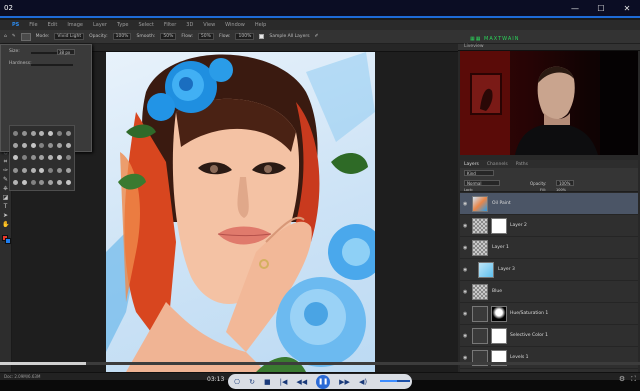 The image size is (640, 391). What do you see at coordinates (549, 204) in the screenshot?
I see `layer-row: ◉ Oil Paint` at bounding box center [549, 204].